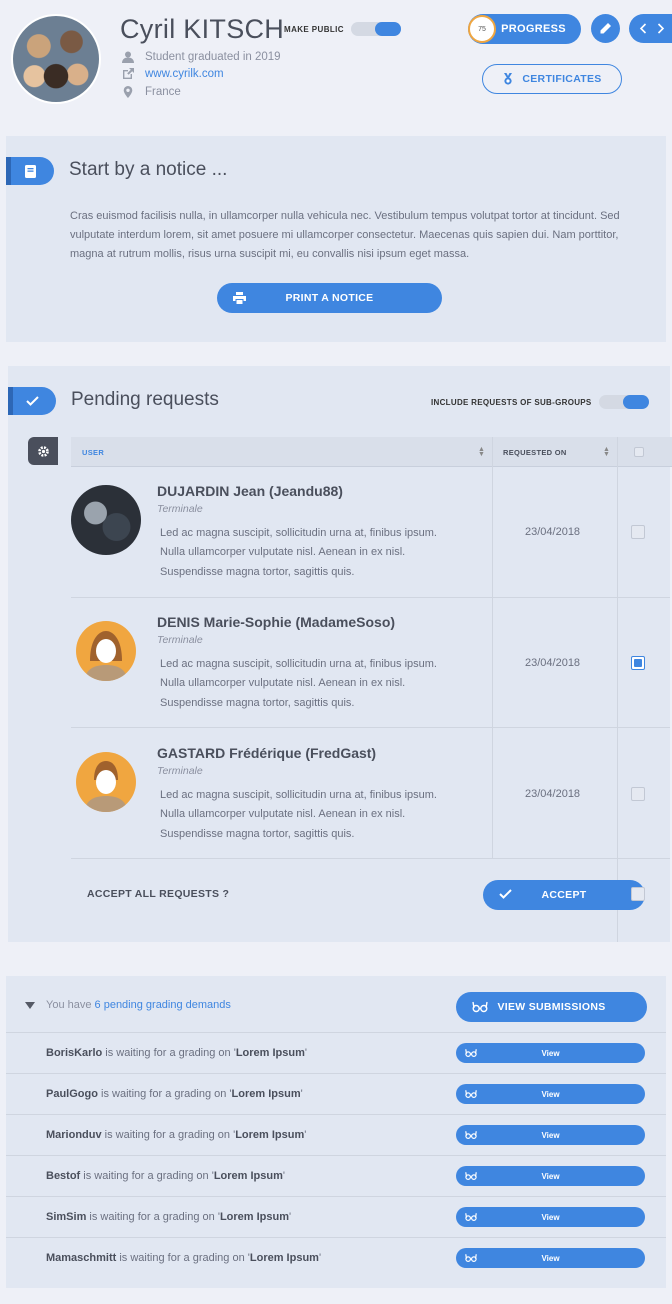  I want to click on print-notice-button: PRINT A NOTICE, so click(329, 298).